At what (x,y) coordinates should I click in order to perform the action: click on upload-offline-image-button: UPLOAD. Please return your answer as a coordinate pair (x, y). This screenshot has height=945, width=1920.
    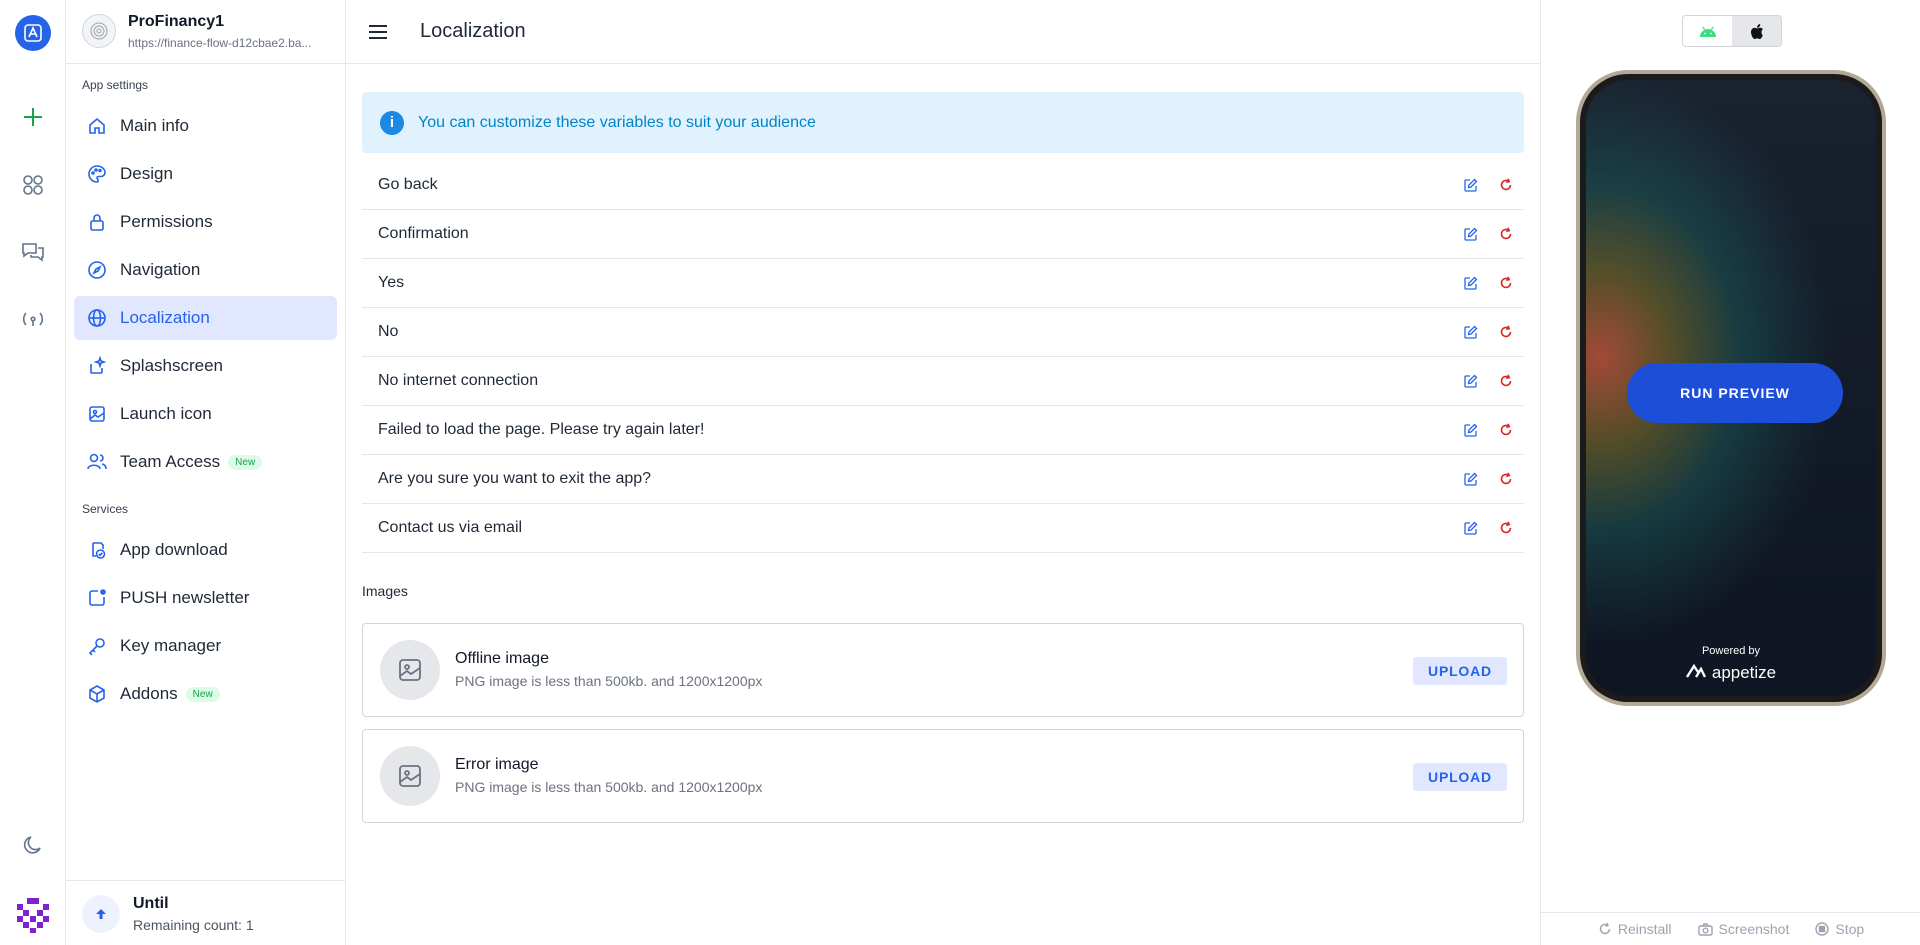
    Looking at the image, I should click on (1460, 671).